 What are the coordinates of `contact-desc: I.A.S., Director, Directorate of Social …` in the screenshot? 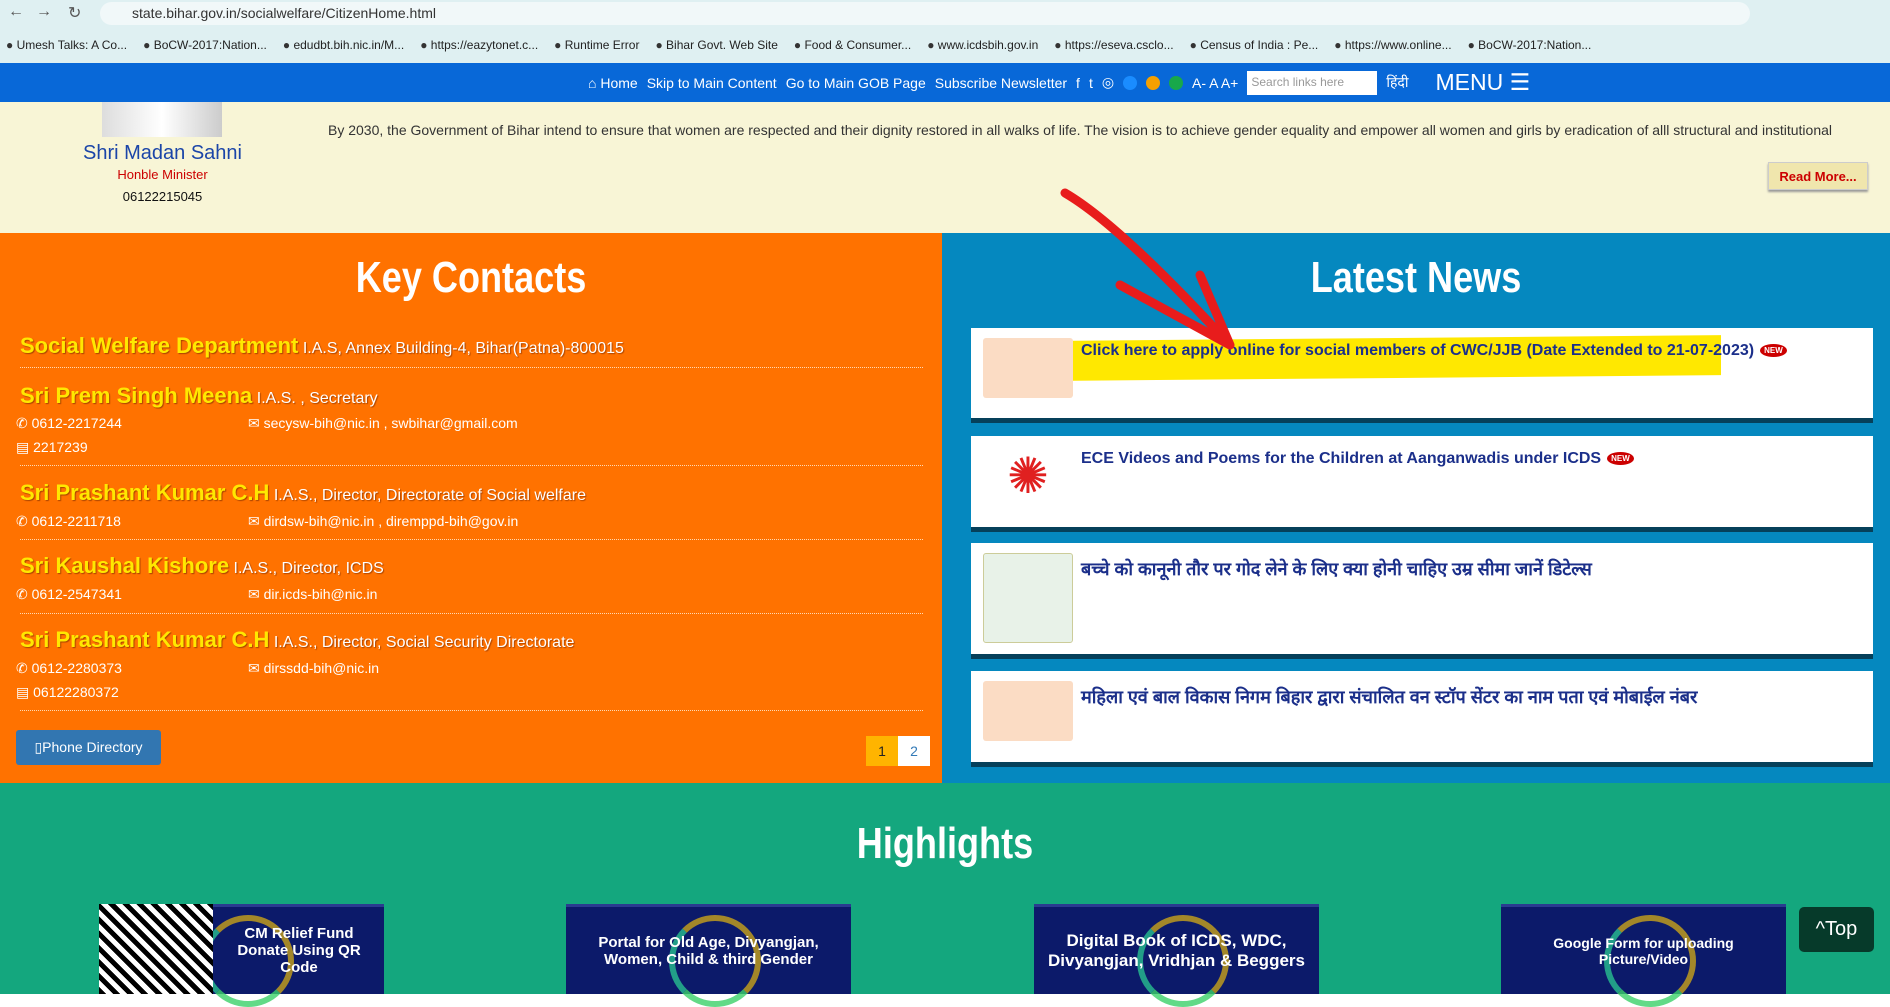 It's located at (429, 495).